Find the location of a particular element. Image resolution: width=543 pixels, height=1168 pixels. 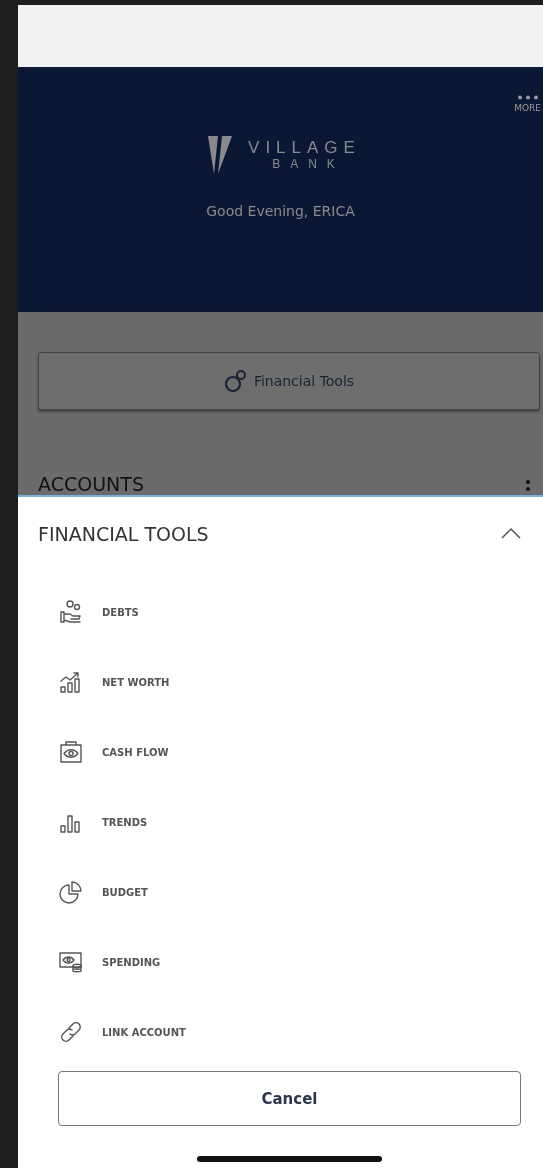

menu-item: BUDGET is located at coordinates (279, 892).